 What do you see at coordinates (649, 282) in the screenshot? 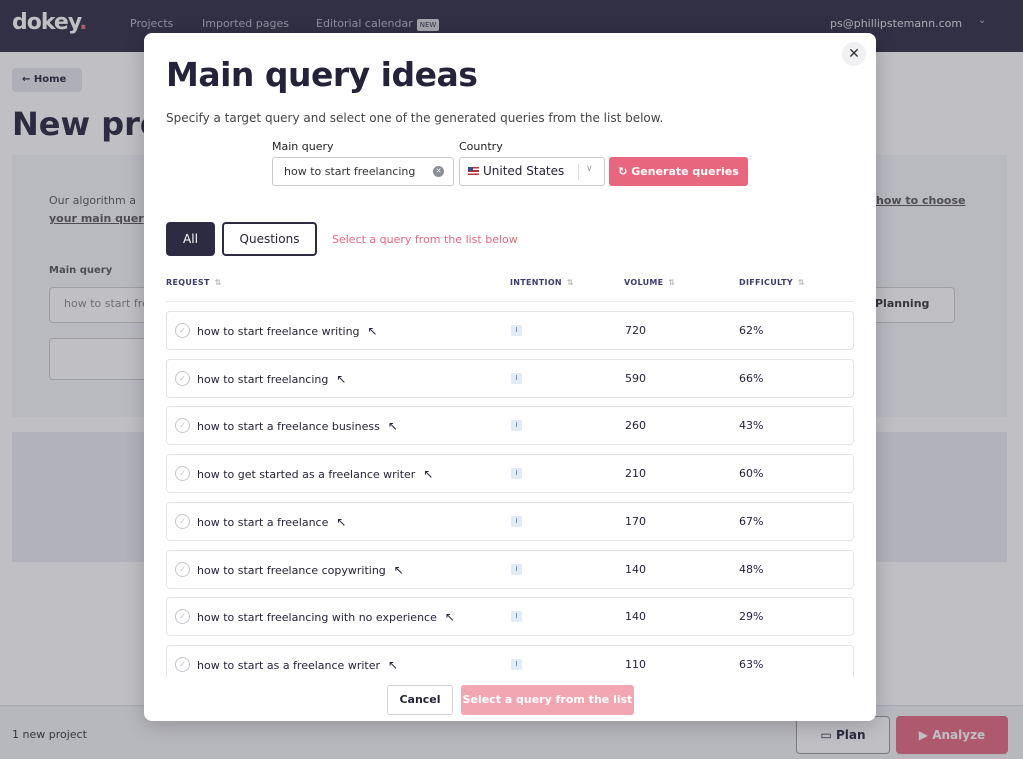
I see `column-volume: VOLUME ⇅` at bounding box center [649, 282].